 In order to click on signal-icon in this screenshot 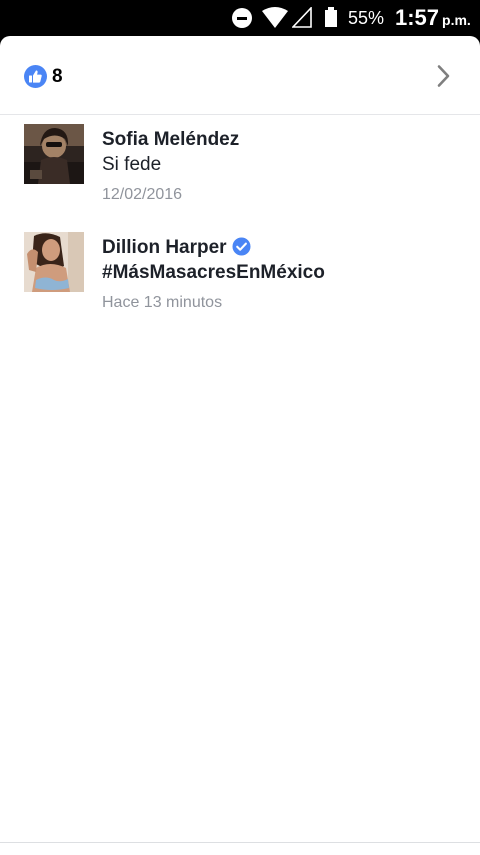, I will do `click(301, 19)`.